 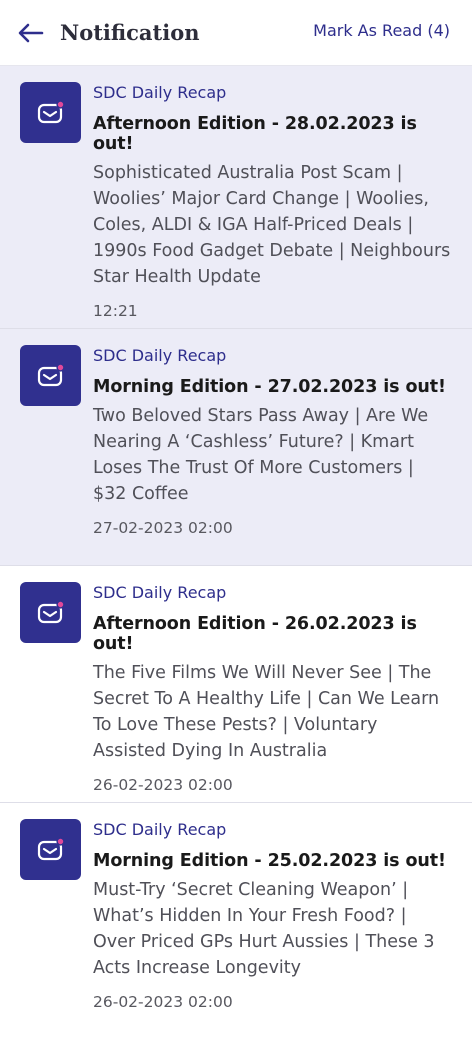 What do you see at coordinates (163, 528) in the screenshot?
I see `notification-time: 27-02-2023 02:00` at bounding box center [163, 528].